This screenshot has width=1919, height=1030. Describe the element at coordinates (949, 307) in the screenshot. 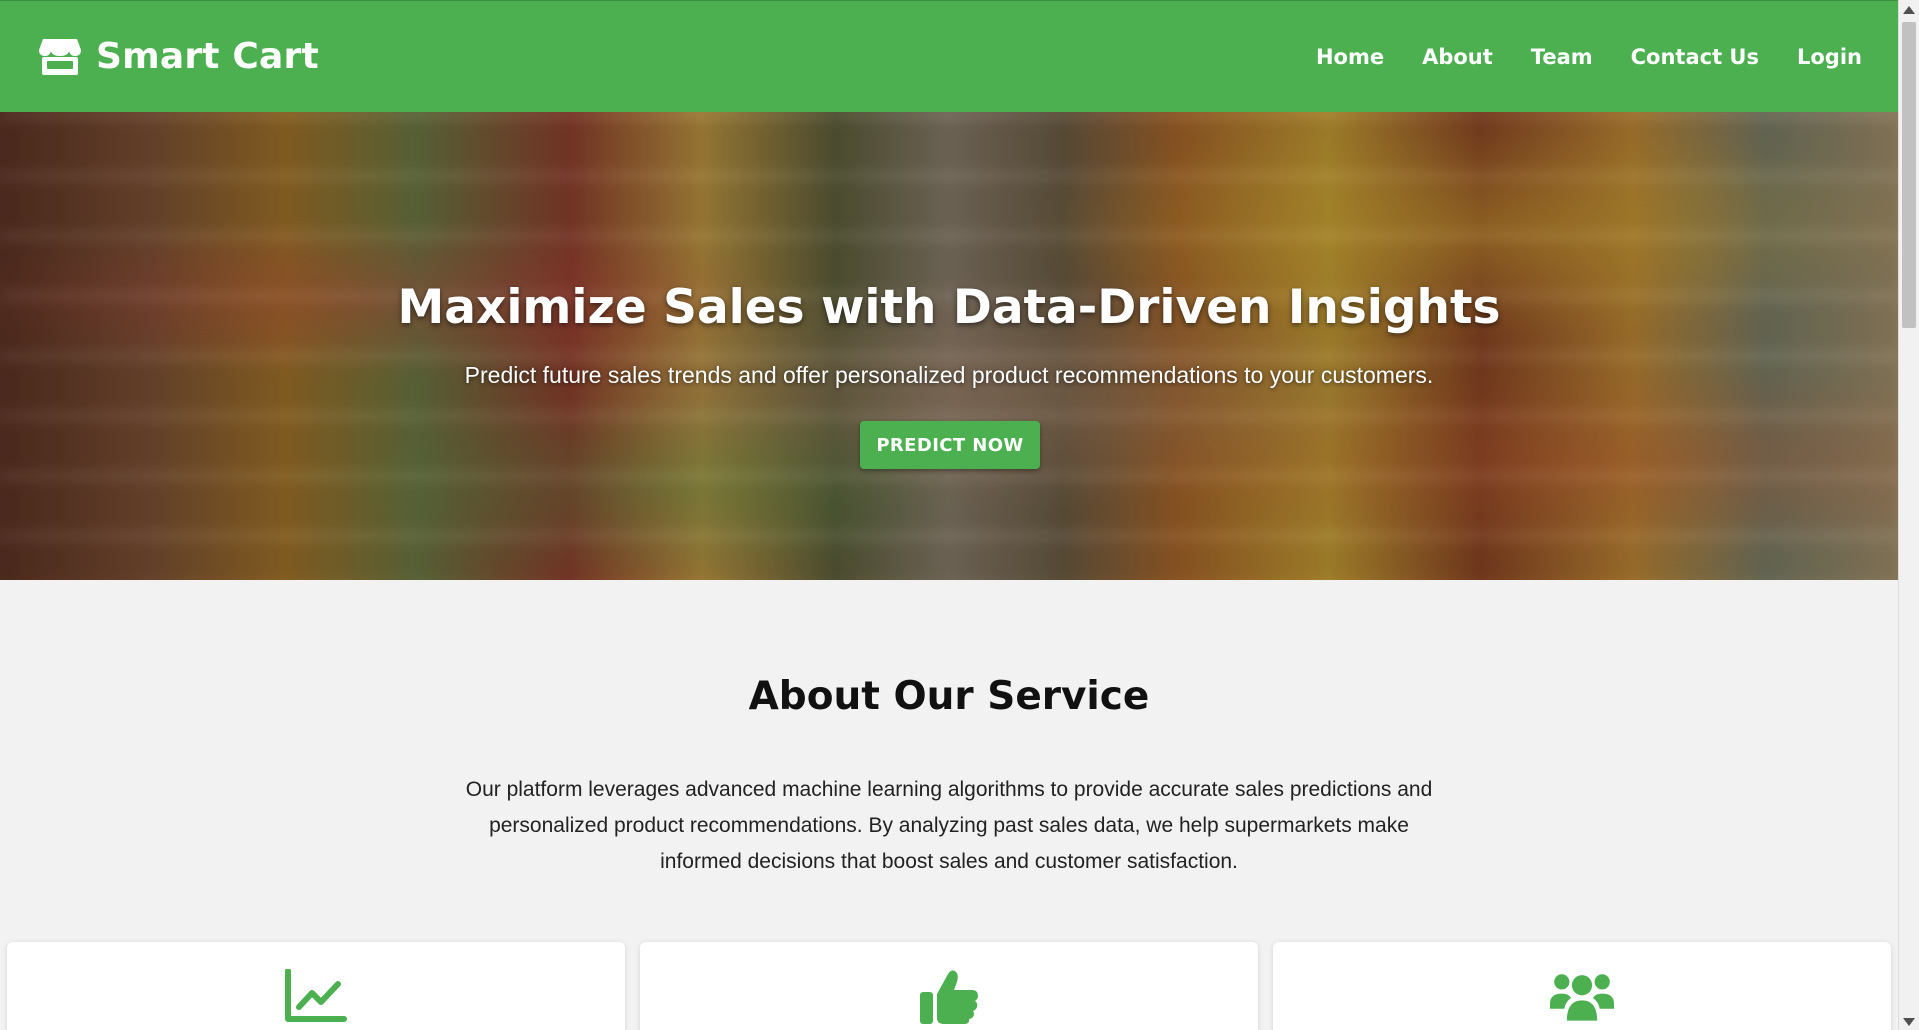

I see `hero-title: Maximize Sales with Data-Driven Insights` at that location.